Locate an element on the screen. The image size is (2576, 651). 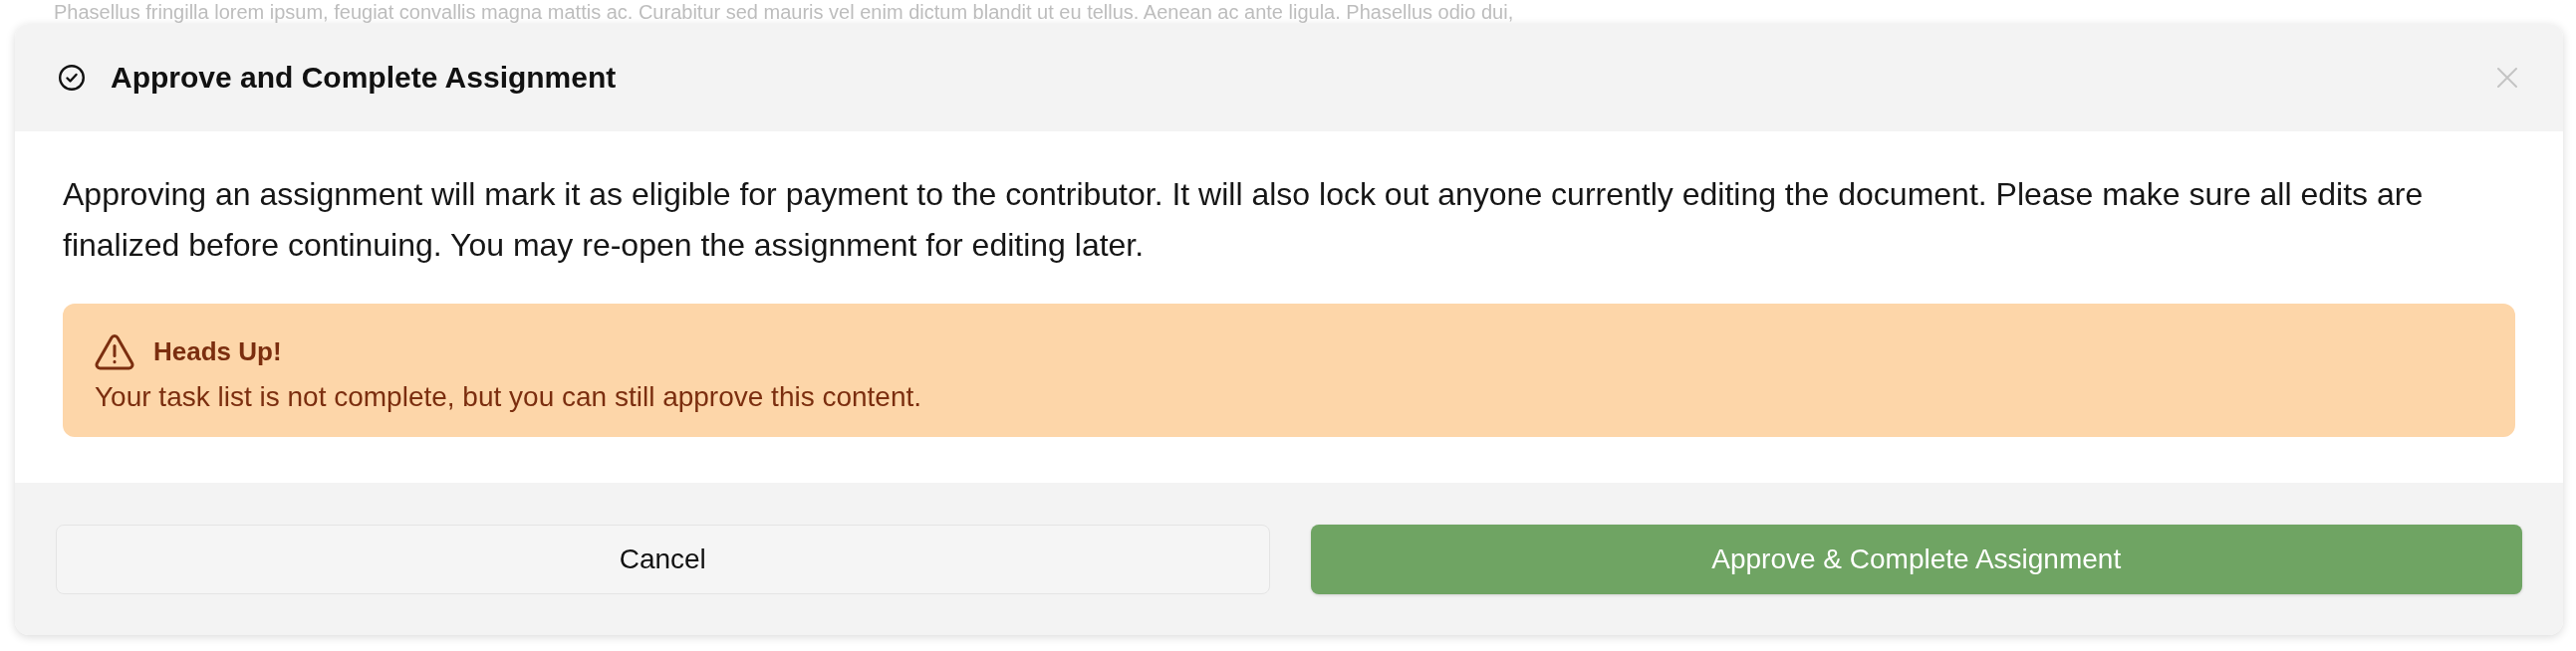
dialog-message: Approving an assignment will mark it as eligible for payment to the contributor. It will also lock out anyone currently editing the document. Please make sure all edits are finalized before continuing. You may re-open the assignment for editing later. is located at coordinates (1244, 220).